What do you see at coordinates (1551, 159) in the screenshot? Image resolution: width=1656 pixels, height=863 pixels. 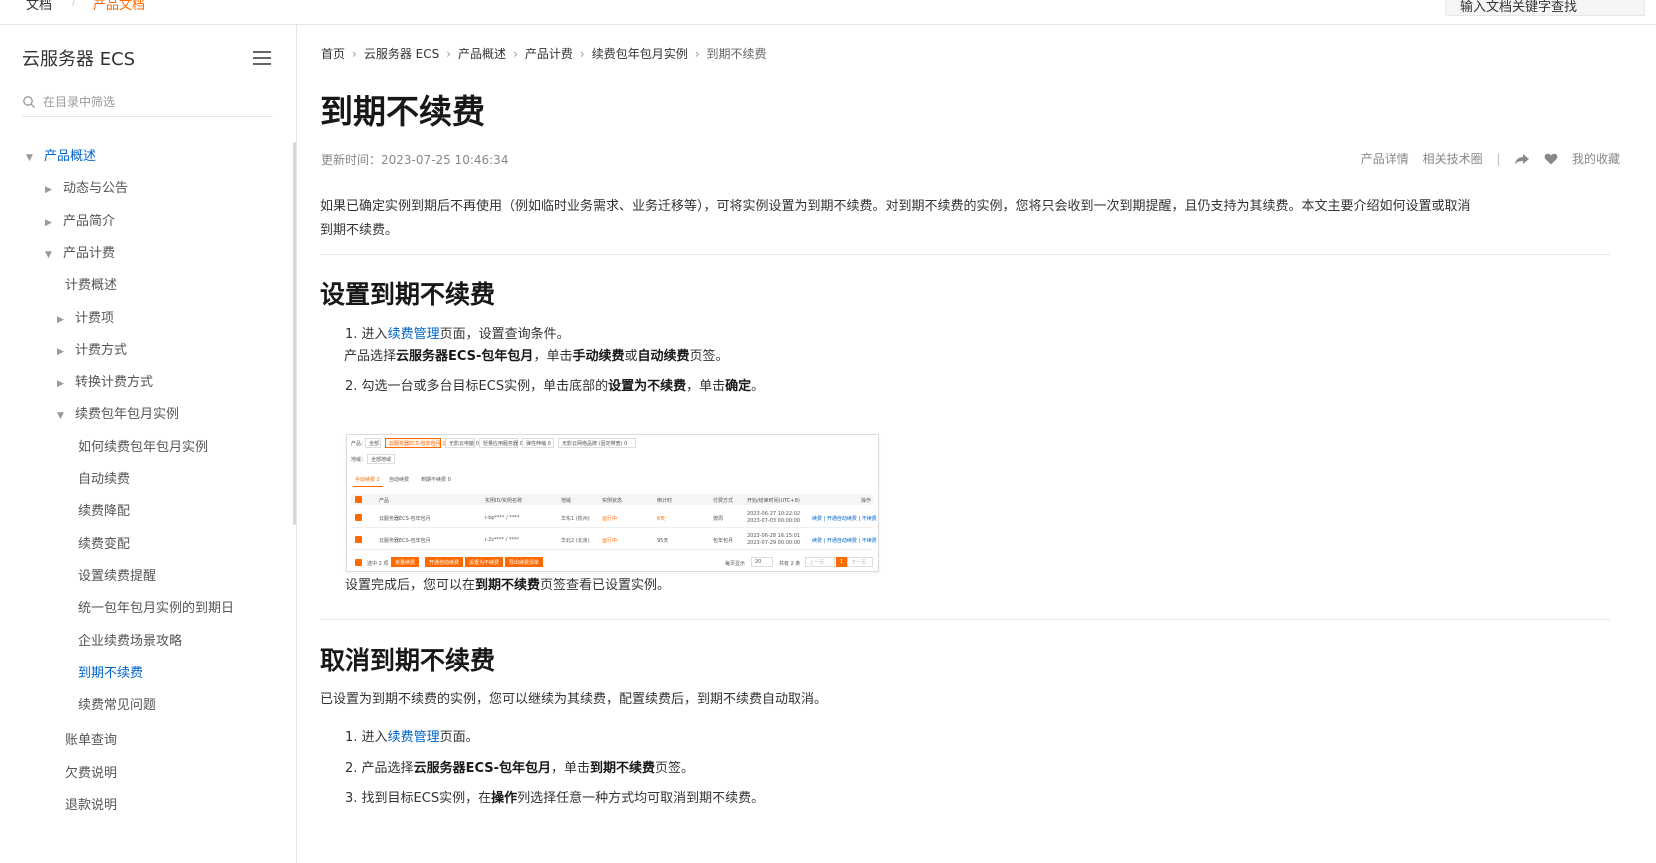 I see `heart-icon` at bounding box center [1551, 159].